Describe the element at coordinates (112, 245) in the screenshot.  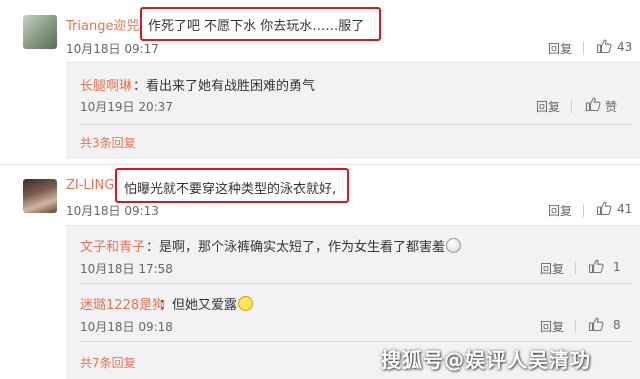
I see `reply-username: 文子和青子` at that location.